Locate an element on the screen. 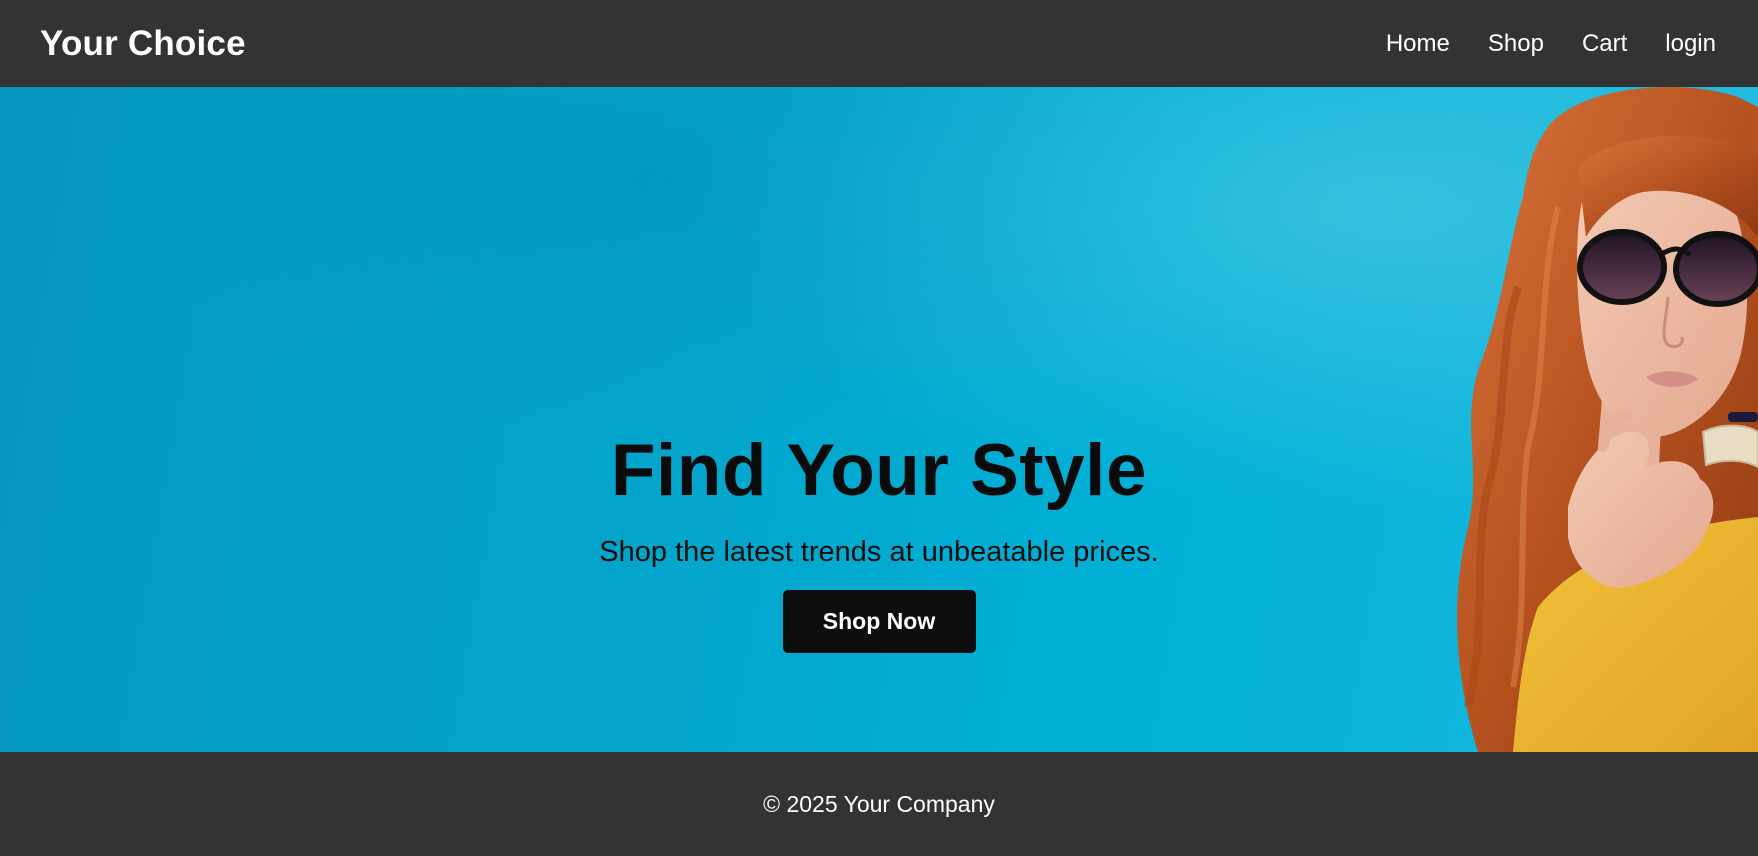 The width and height of the screenshot is (1758, 856). footer-copyright: © 2025 Your Company is located at coordinates (879, 803).